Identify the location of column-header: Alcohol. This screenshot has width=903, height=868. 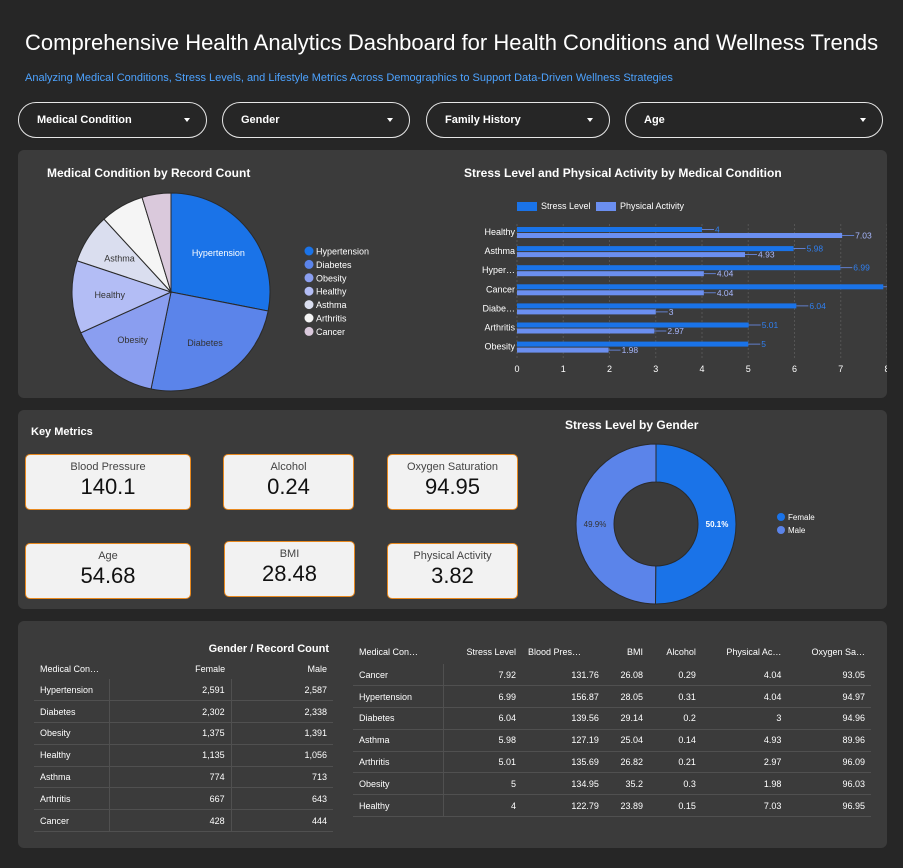
(675, 651).